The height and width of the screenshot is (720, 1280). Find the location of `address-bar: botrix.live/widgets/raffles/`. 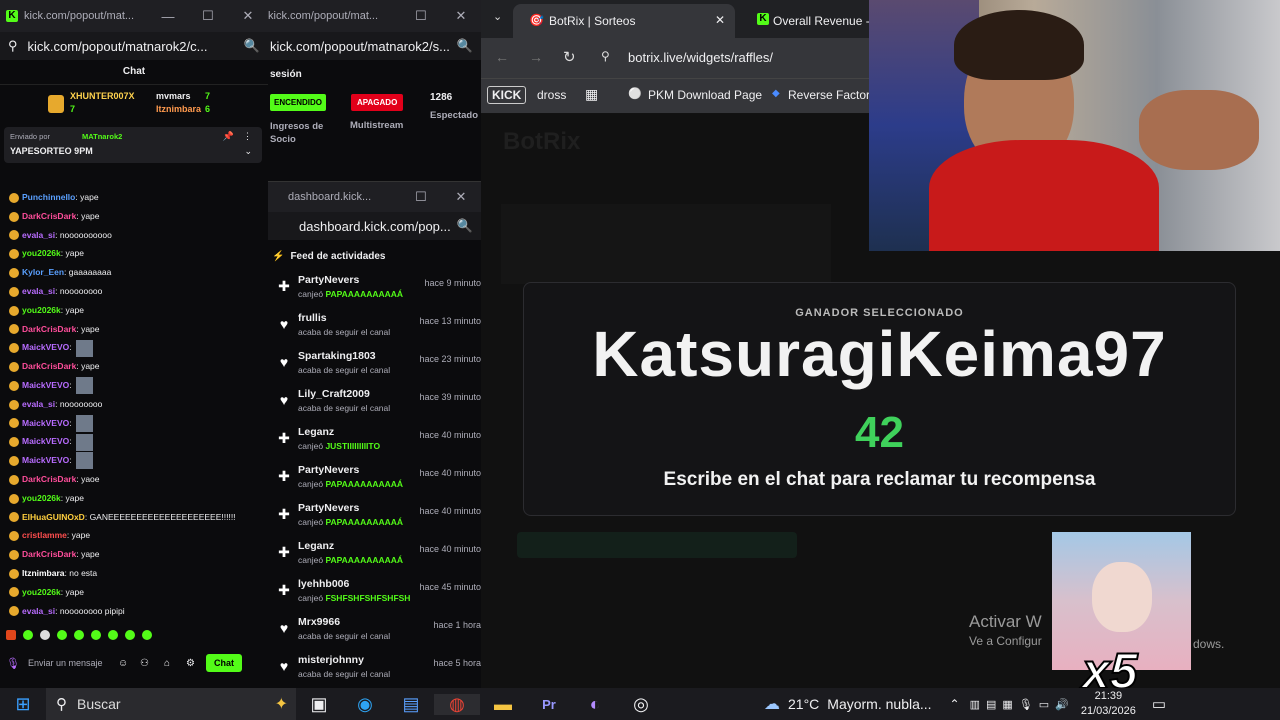

address-bar: botrix.live/widgets/raffles/ is located at coordinates (700, 57).